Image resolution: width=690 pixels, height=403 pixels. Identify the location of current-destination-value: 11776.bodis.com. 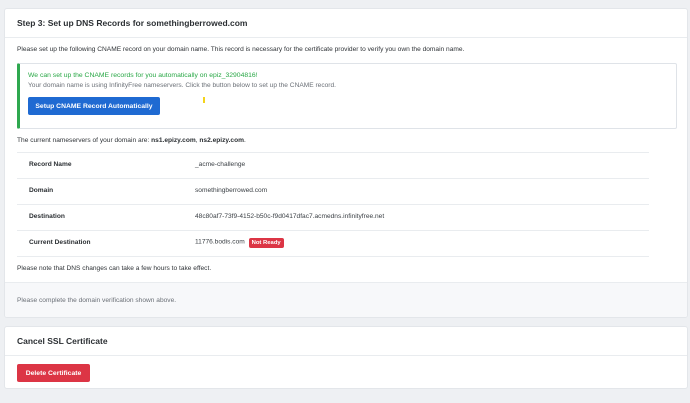
(220, 242).